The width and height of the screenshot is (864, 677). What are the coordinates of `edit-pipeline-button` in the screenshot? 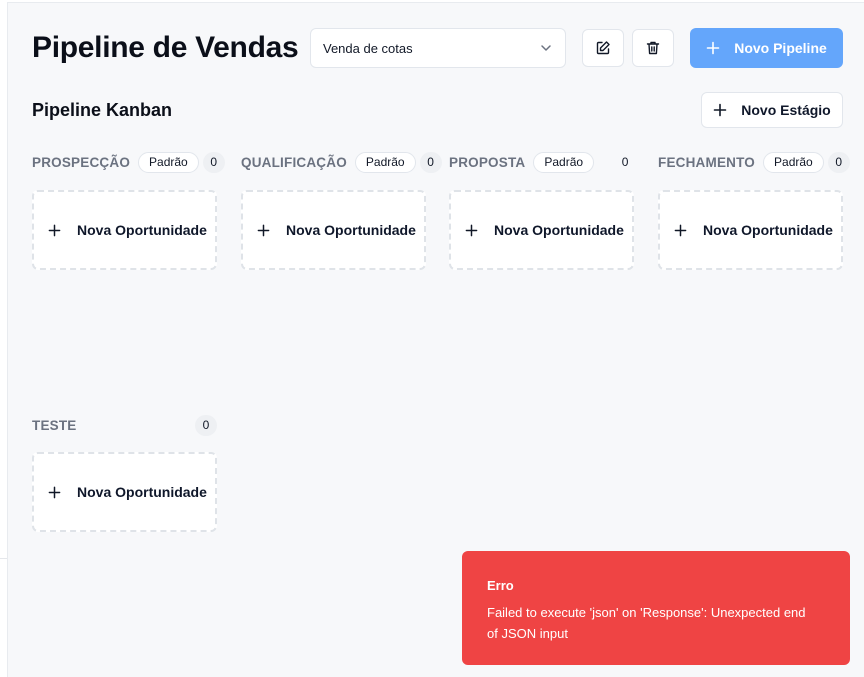 It's located at (603, 48).